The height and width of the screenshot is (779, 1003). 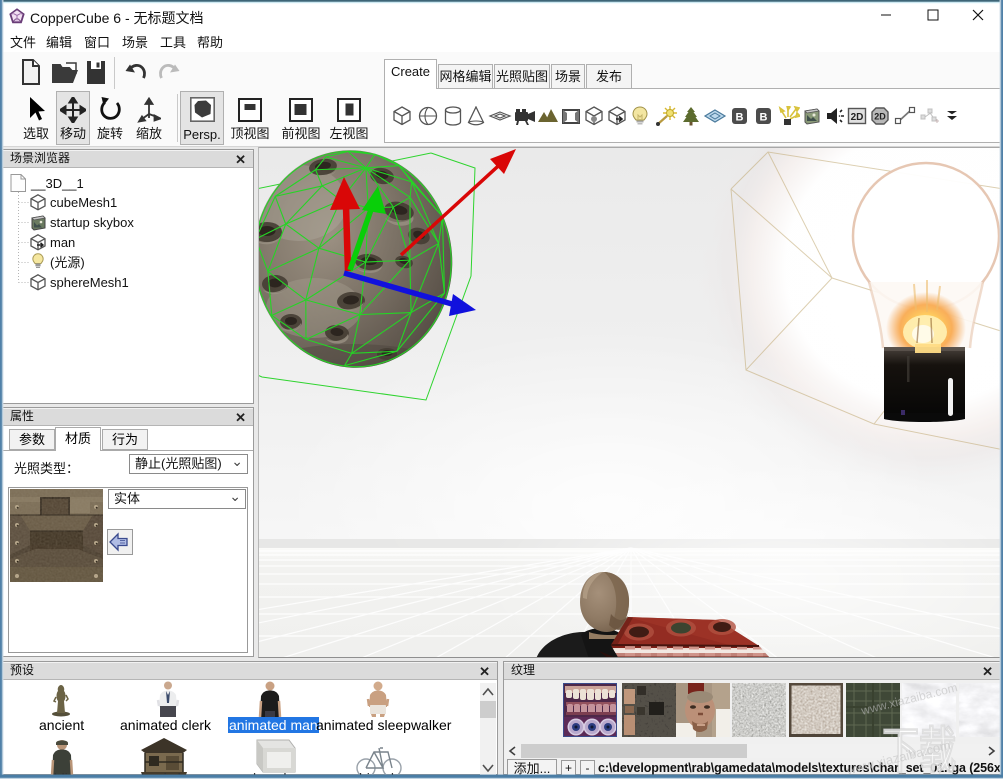 What do you see at coordinates (57, 183) in the screenshot?
I see `svg-text: __3D__1` at bounding box center [57, 183].